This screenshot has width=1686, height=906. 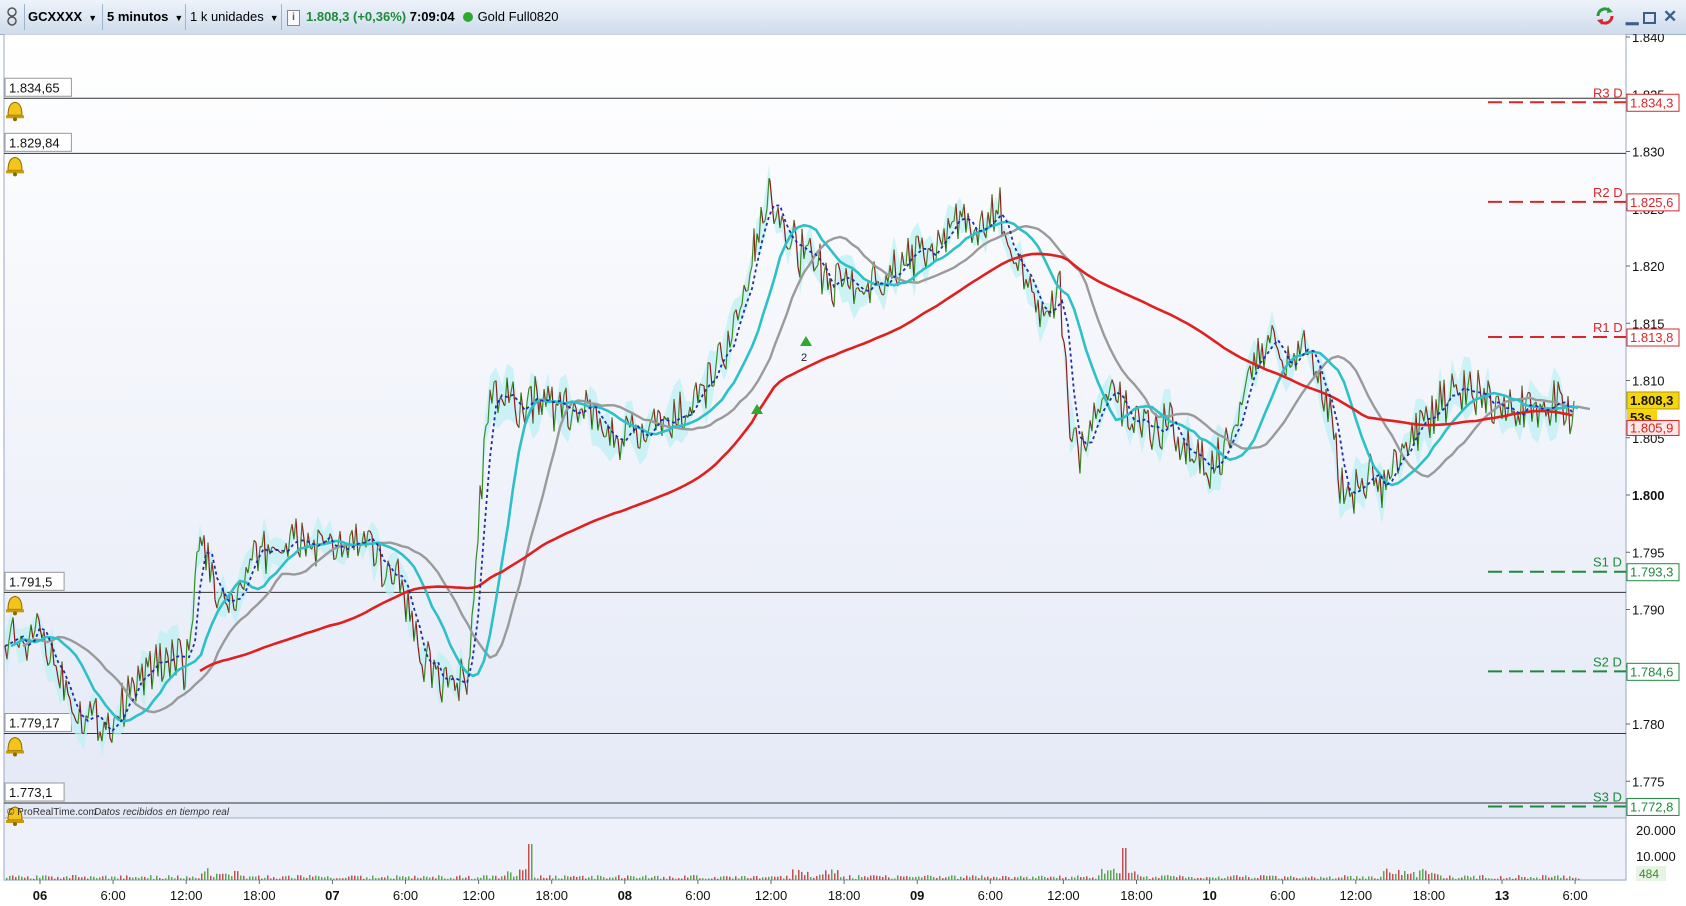 What do you see at coordinates (1606, 17) in the screenshot?
I see `sync-button` at bounding box center [1606, 17].